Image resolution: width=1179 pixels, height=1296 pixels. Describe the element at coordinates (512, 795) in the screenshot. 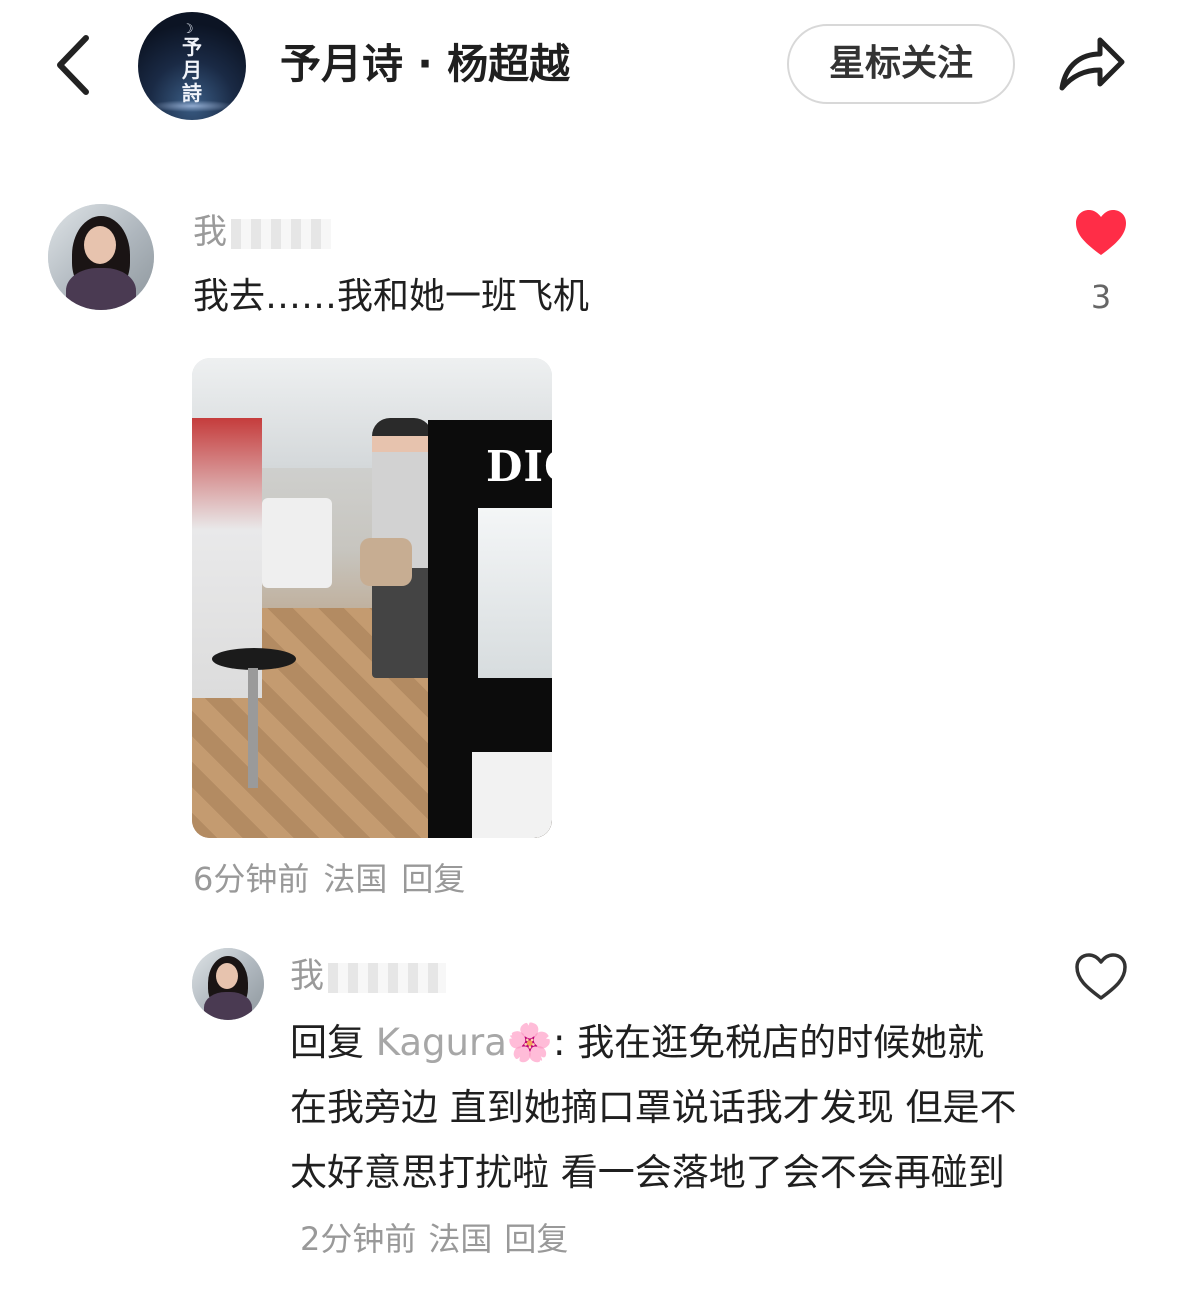

I see `photo-info-card` at that location.